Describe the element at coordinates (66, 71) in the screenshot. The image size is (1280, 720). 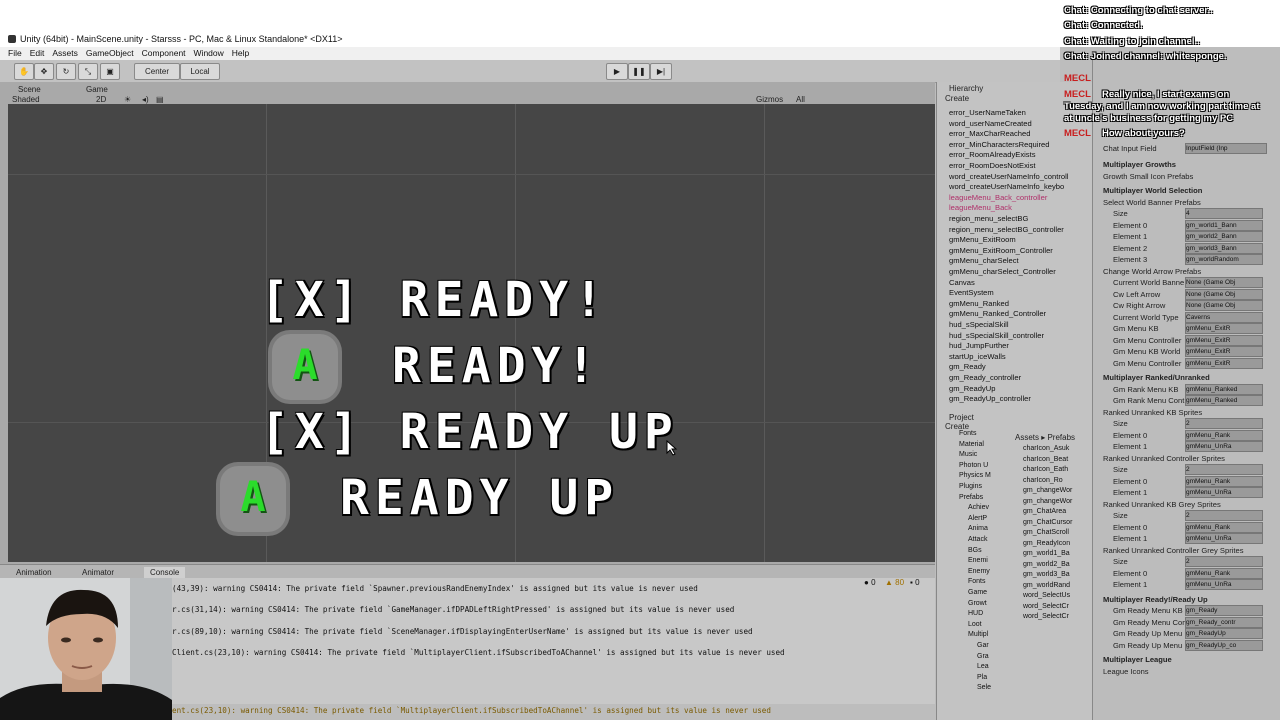
I see `rotate-tool-icon: ↻` at that location.